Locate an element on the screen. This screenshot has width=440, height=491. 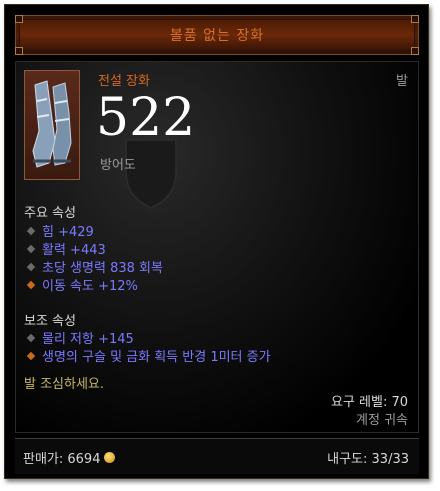
item-slot: 발 is located at coordinates (402, 81).